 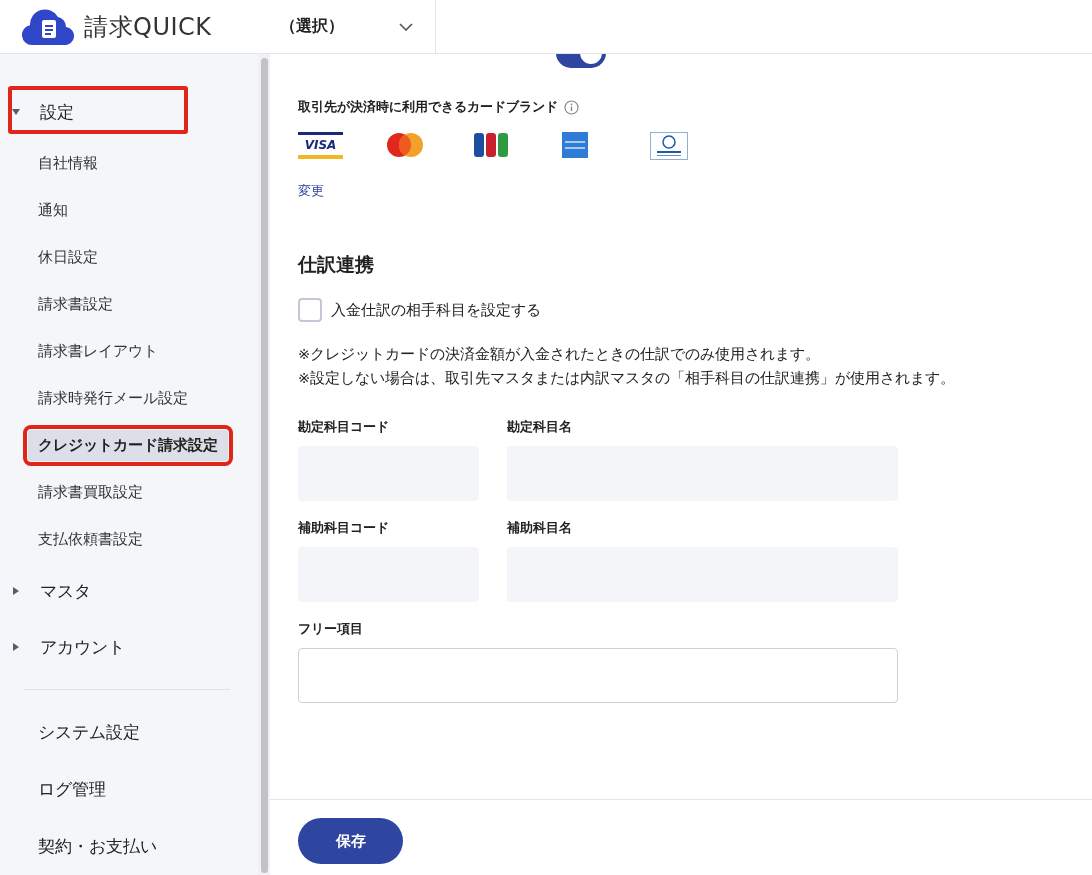 What do you see at coordinates (90, 539) in the screenshot?
I see `sidebar-item: 支払依頼書設定` at bounding box center [90, 539].